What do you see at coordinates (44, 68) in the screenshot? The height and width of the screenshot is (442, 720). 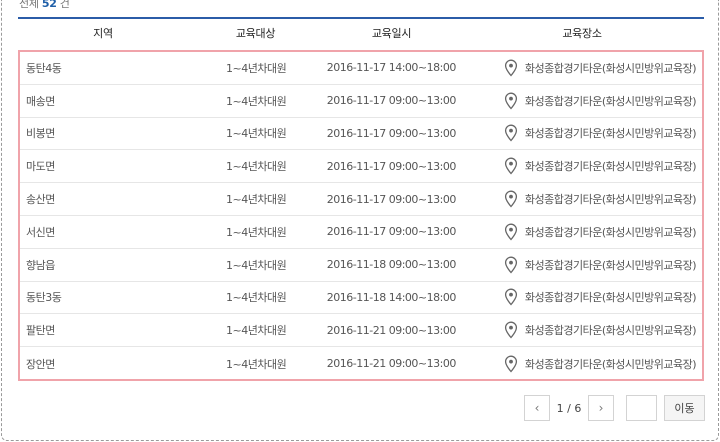 I see `cell-region: 동탄4동` at bounding box center [44, 68].